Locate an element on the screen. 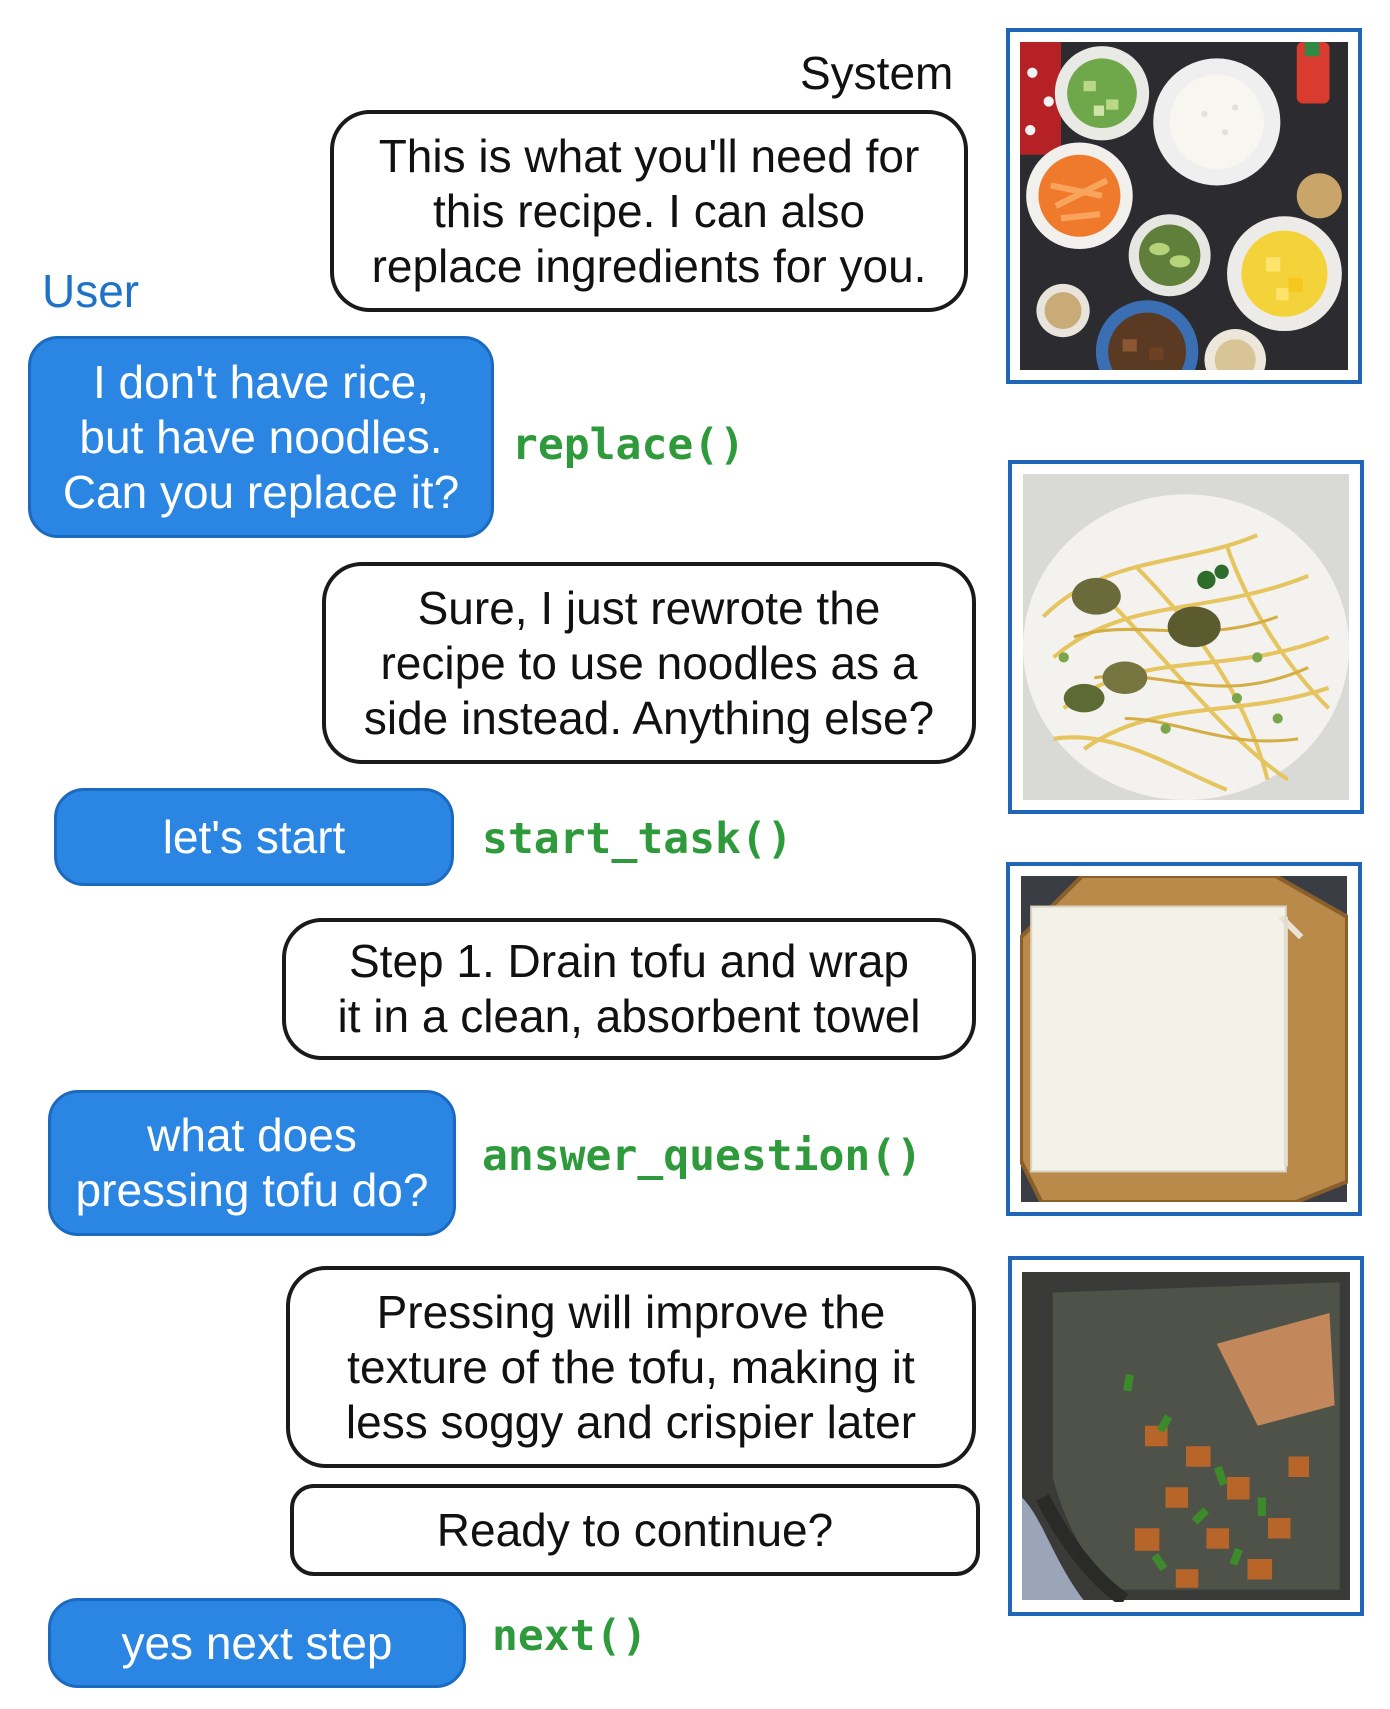 This screenshot has height=1709, width=1390. tofu-pan-photo-illustration is located at coordinates (1186, 1437).